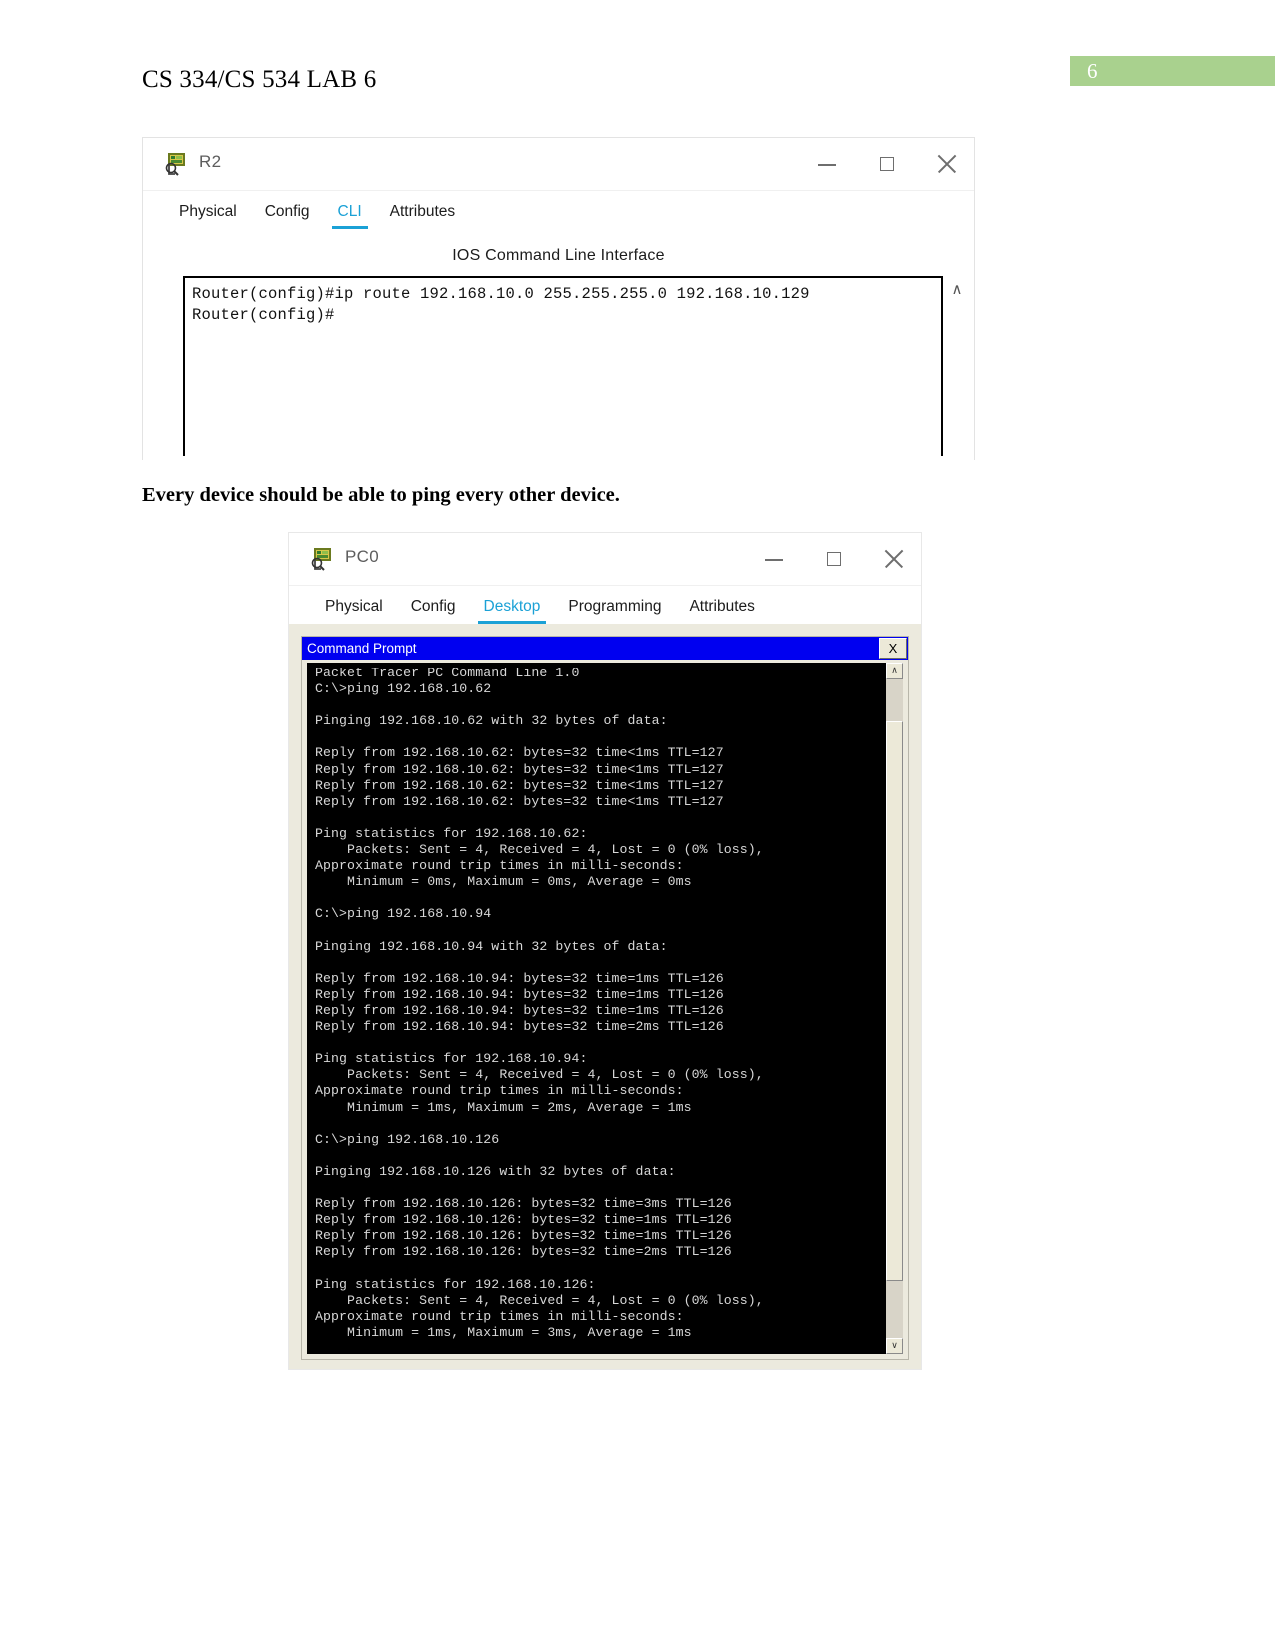 The width and height of the screenshot is (1275, 1651). Describe the element at coordinates (210, 161) in the screenshot. I see `r2-window-title: R2` at that location.